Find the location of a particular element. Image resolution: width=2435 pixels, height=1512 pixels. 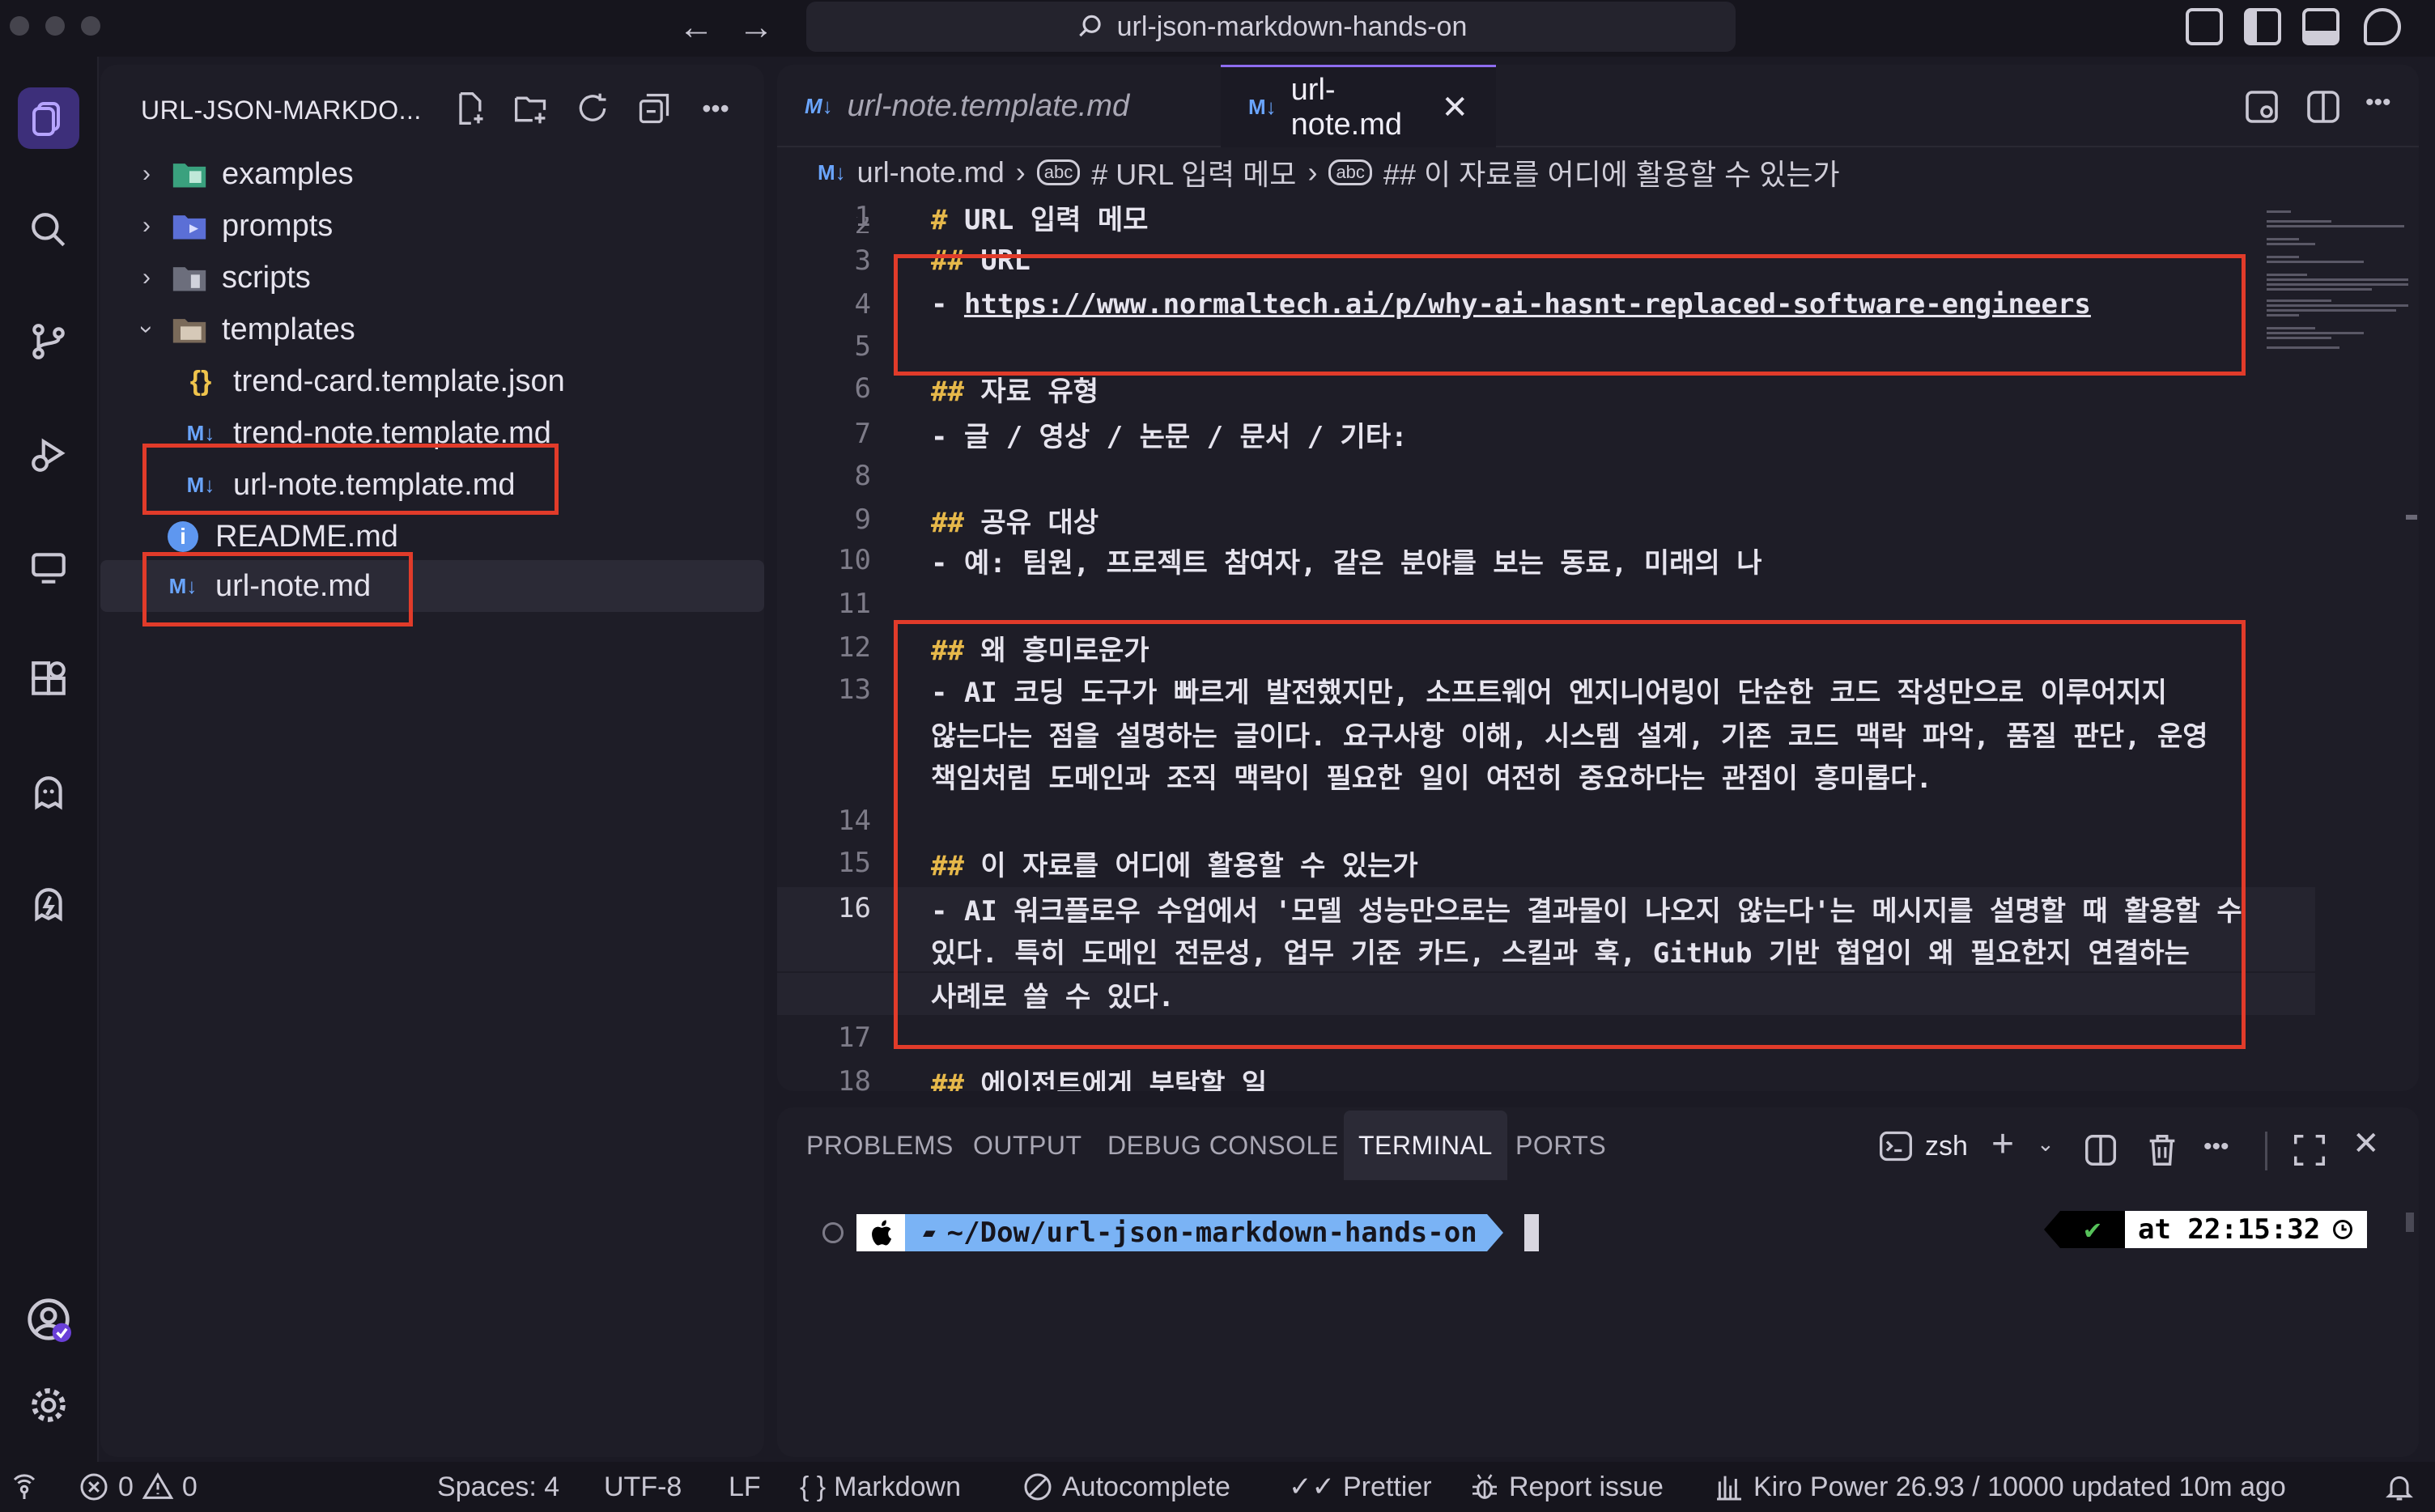

code-line: 11 is located at coordinates (1567, 604).